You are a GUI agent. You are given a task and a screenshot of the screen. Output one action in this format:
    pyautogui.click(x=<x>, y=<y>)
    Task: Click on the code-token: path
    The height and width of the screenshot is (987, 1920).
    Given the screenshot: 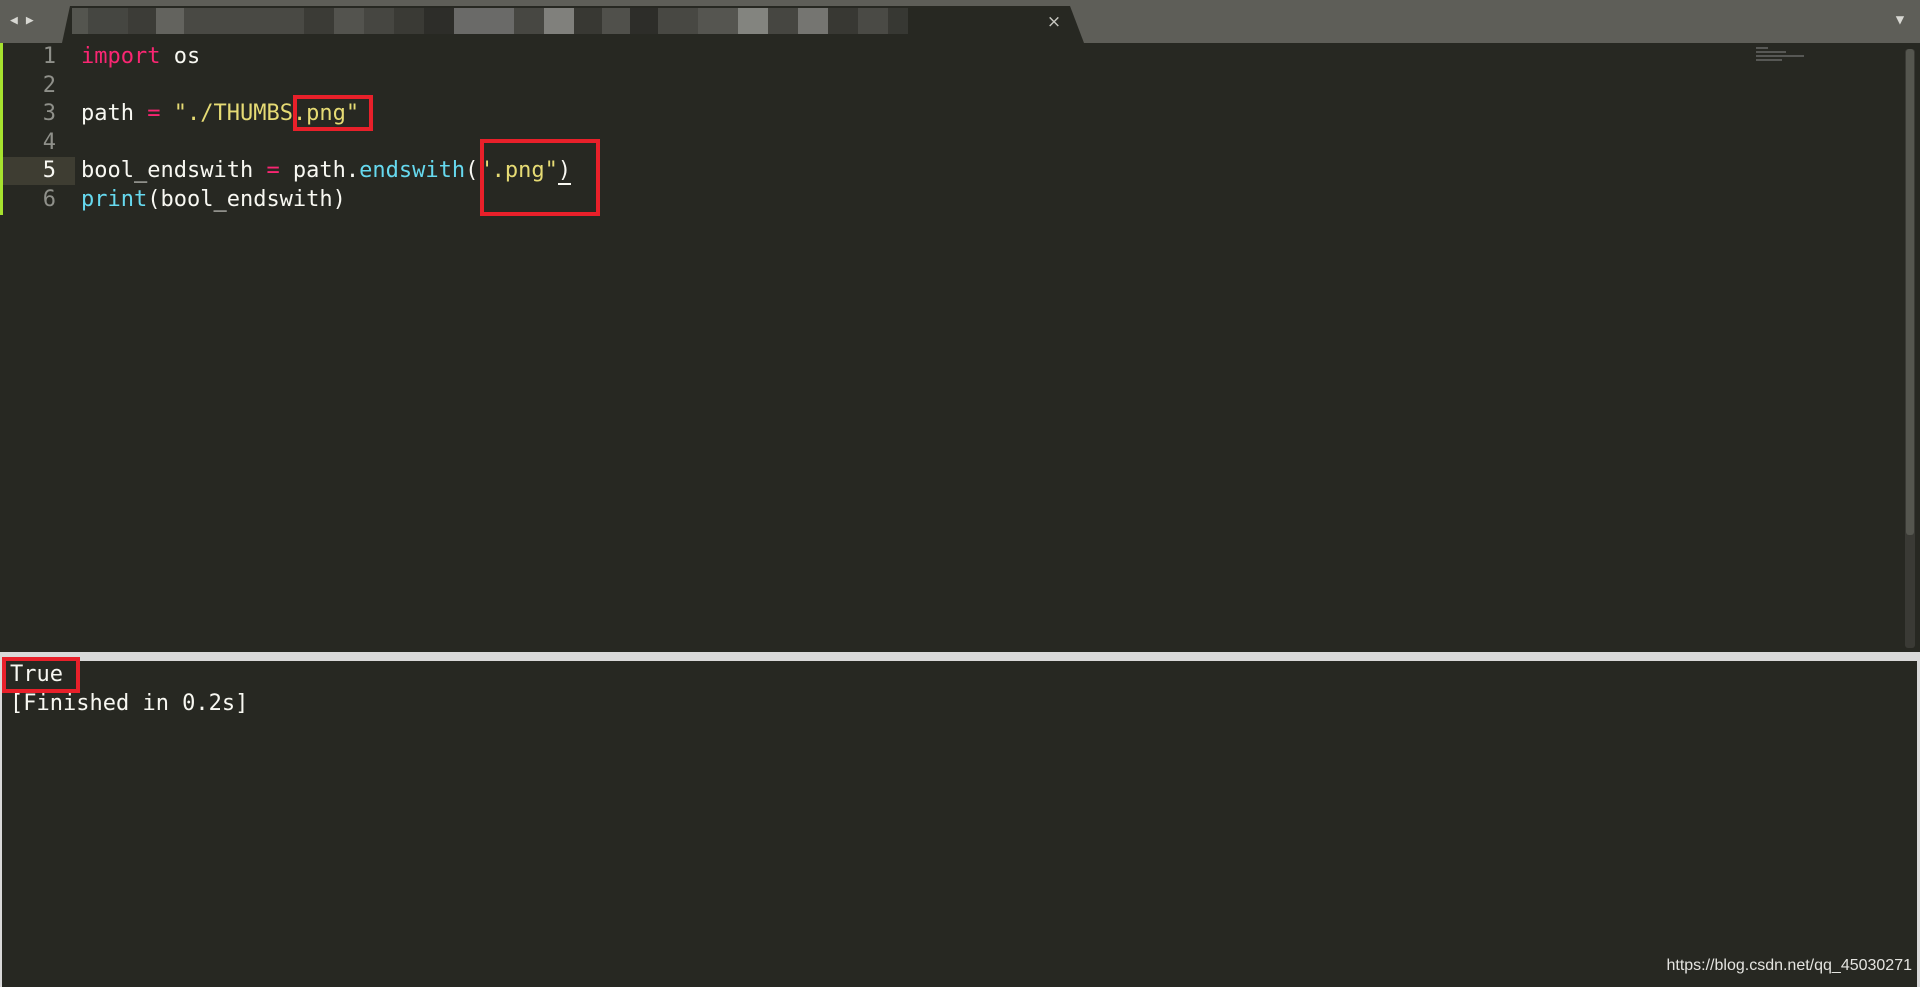 What is the action you would take?
    pyautogui.click(x=114, y=114)
    